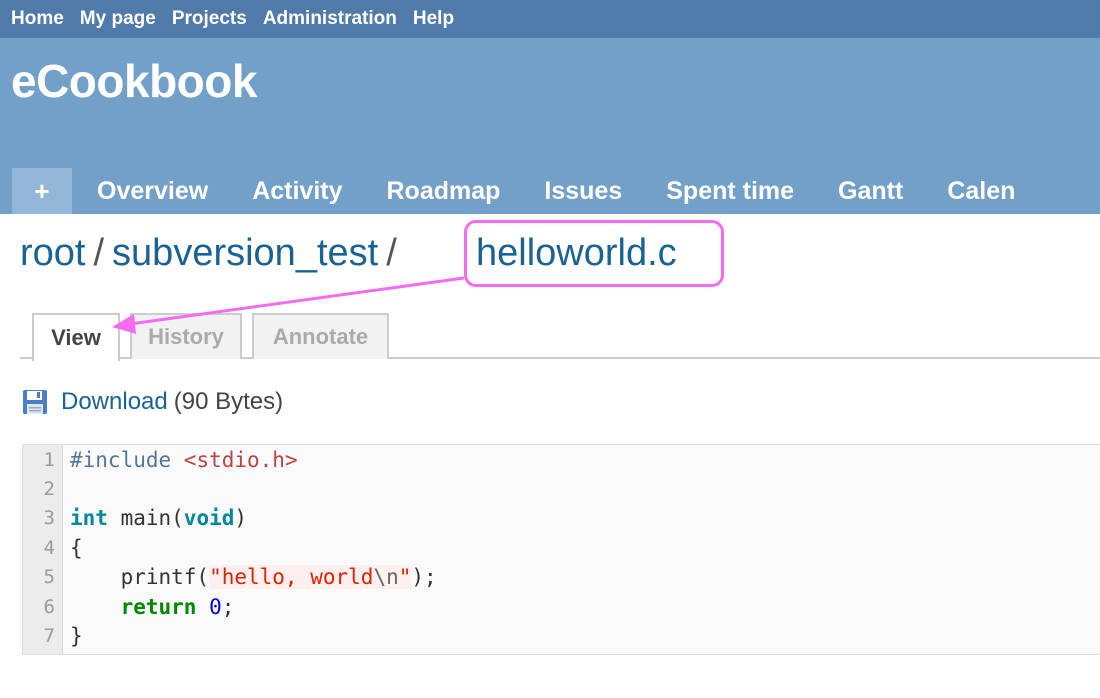 The image size is (1100, 698). What do you see at coordinates (561, 517) in the screenshot?
I see `code-line: 3 int main(void)` at bounding box center [561, 517].